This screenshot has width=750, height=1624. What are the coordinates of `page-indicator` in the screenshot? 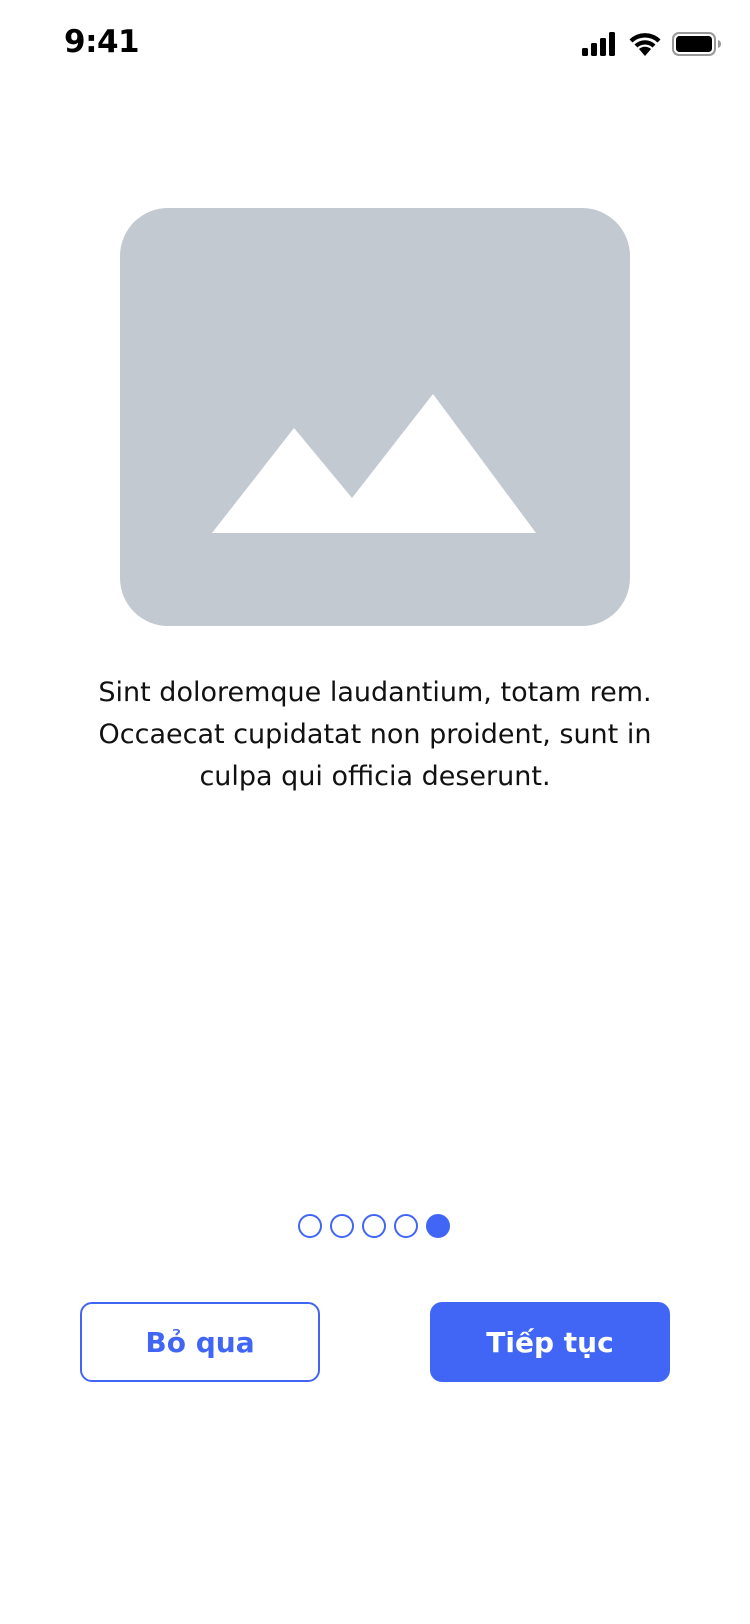 It's located at (374, 1226).